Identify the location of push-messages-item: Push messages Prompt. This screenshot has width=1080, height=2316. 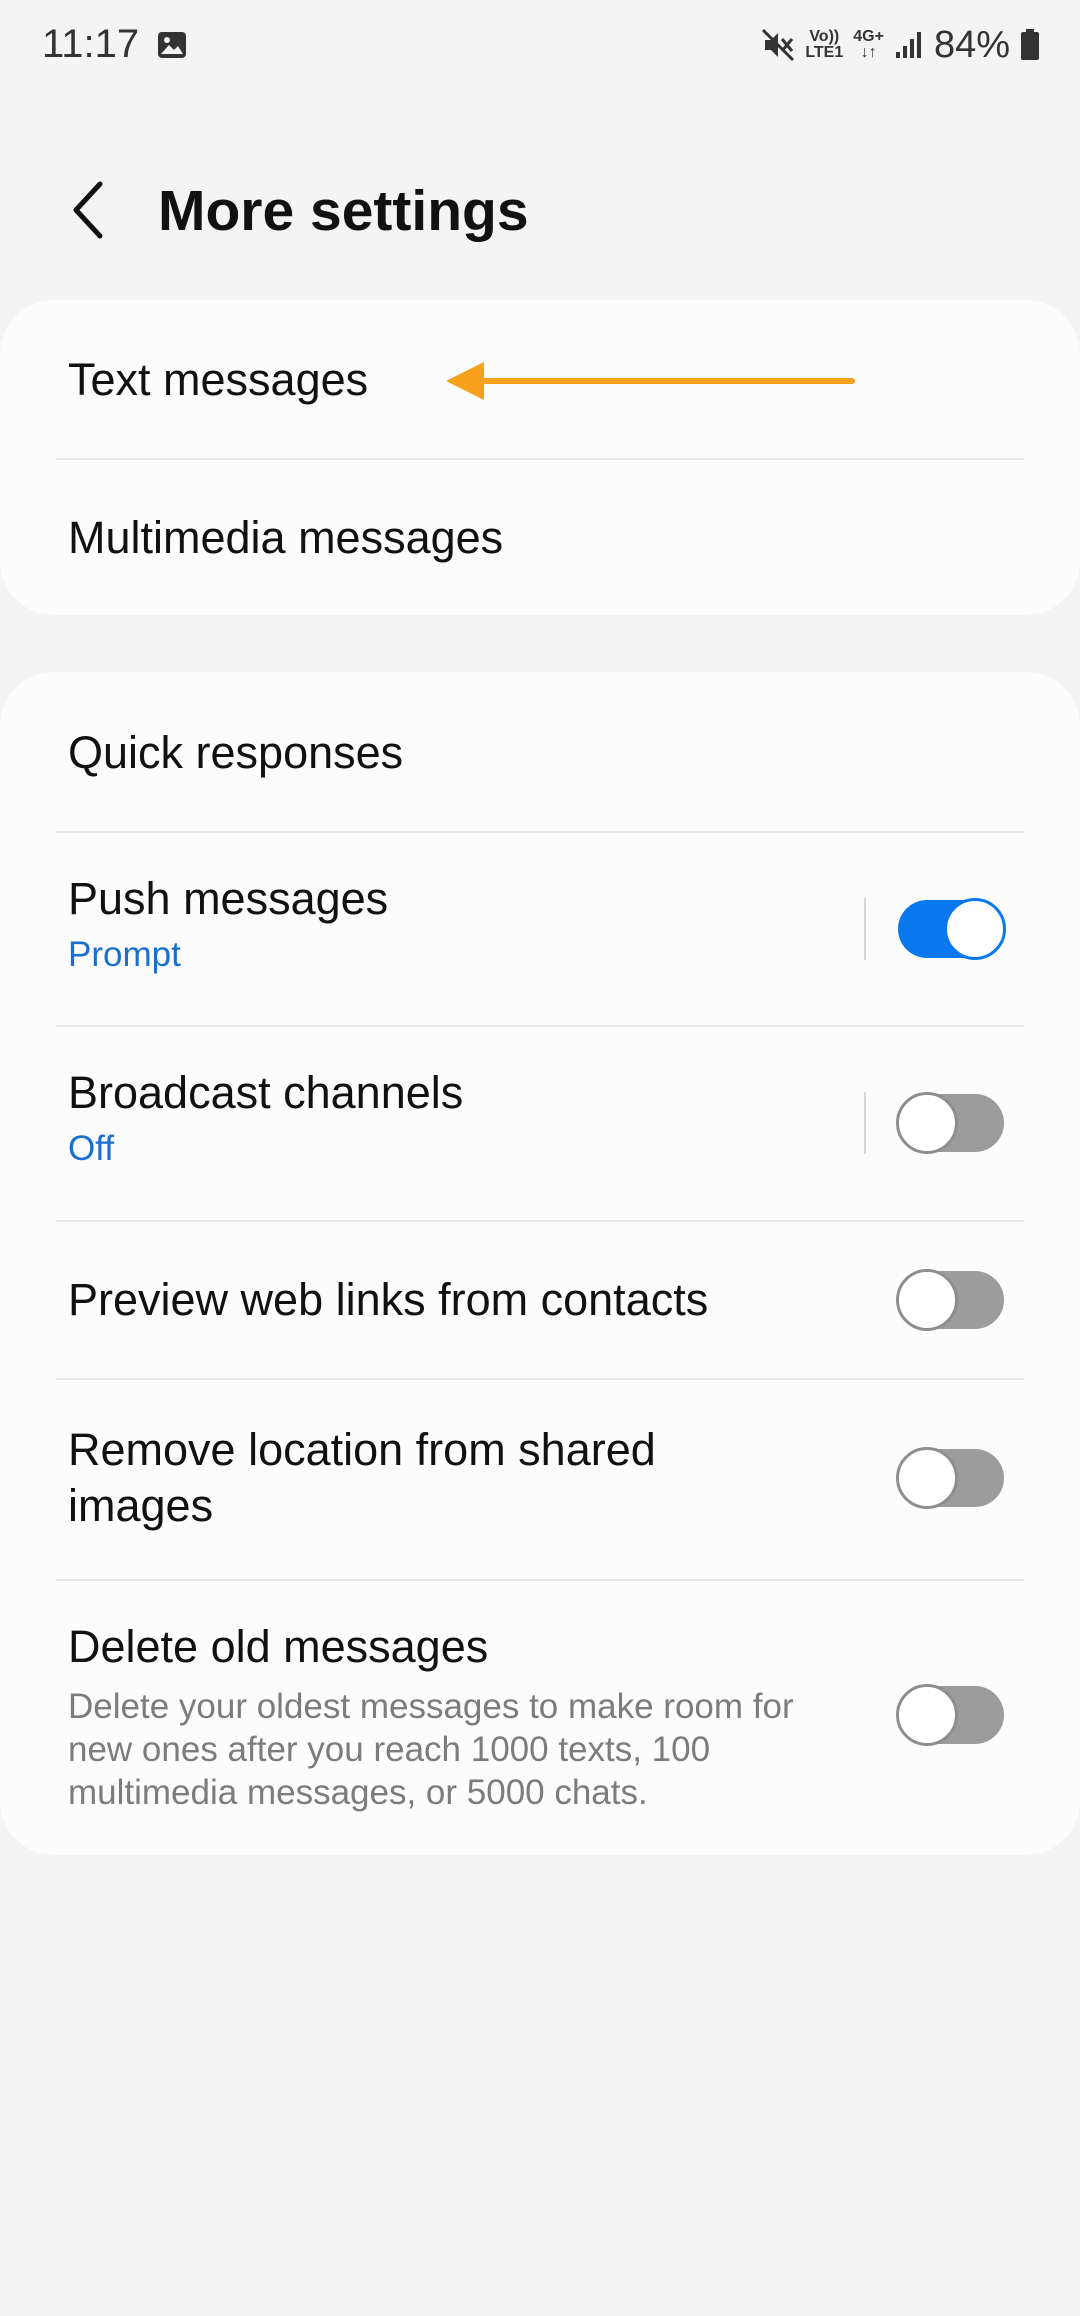
(540, 929).